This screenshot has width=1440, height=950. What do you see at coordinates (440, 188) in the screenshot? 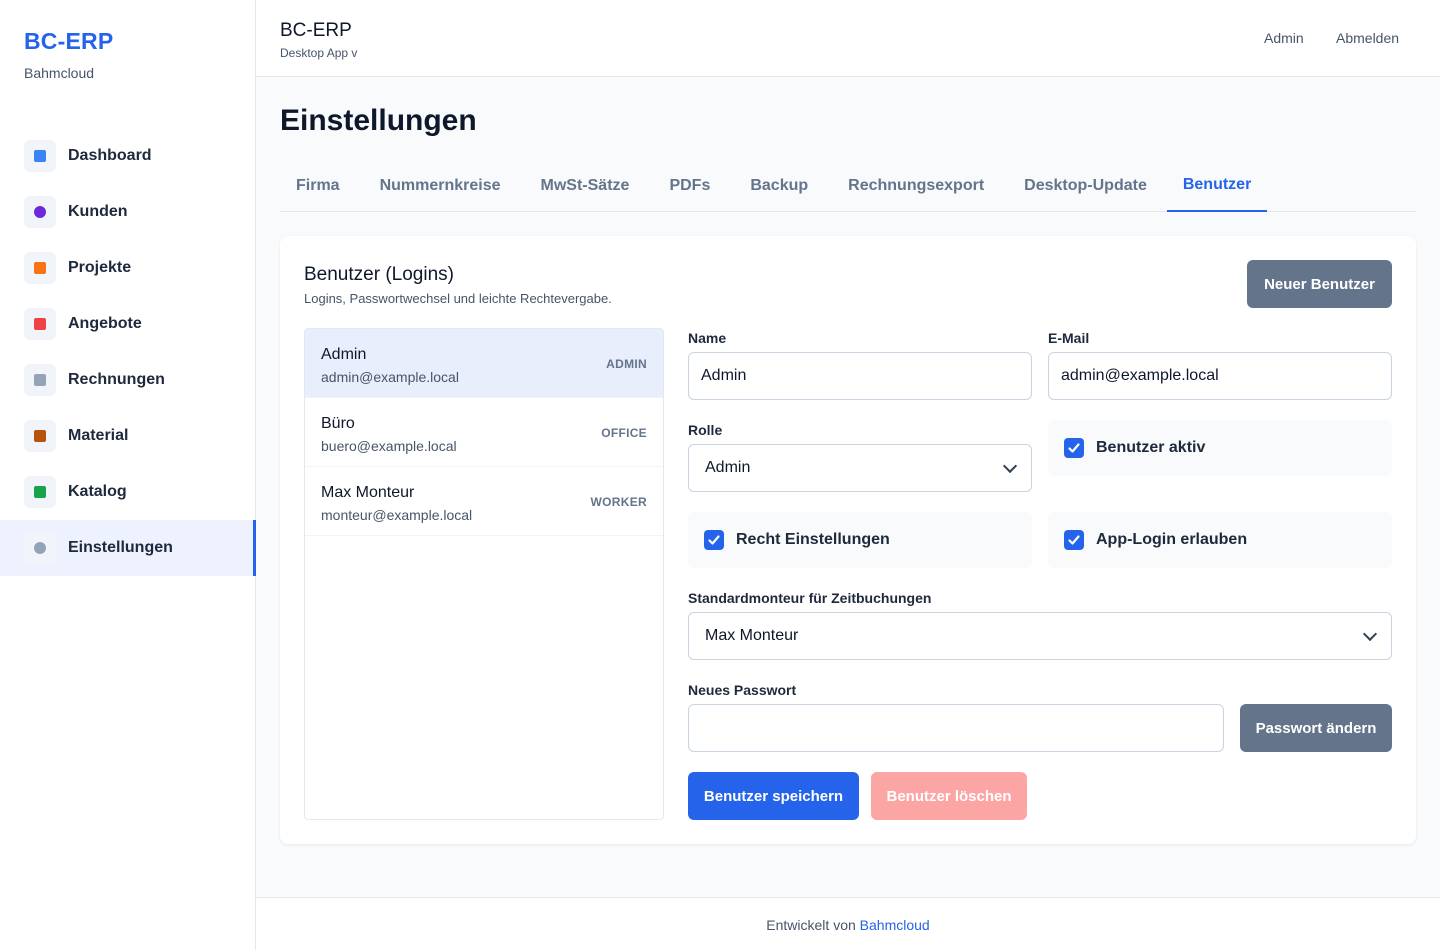
I see `tab-nummernkreise: Nummernkreise` at bounding box center [440, 188].